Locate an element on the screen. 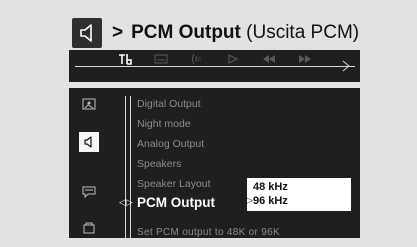 This screenshot has height=247, width=417. menu-item-pcm-output: PCM Output is located at coordinates (176, 202).